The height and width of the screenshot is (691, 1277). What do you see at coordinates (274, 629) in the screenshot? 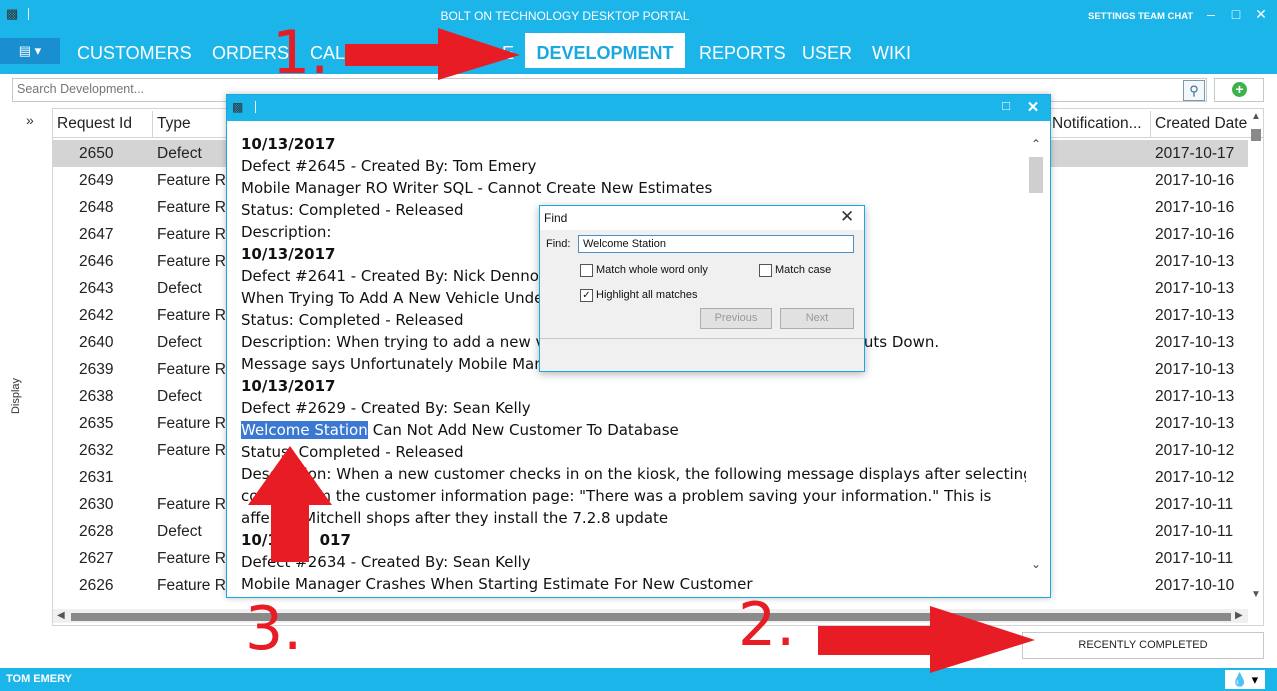
I see `annotation-label-3: 3.` at bounding box center [274, 629].